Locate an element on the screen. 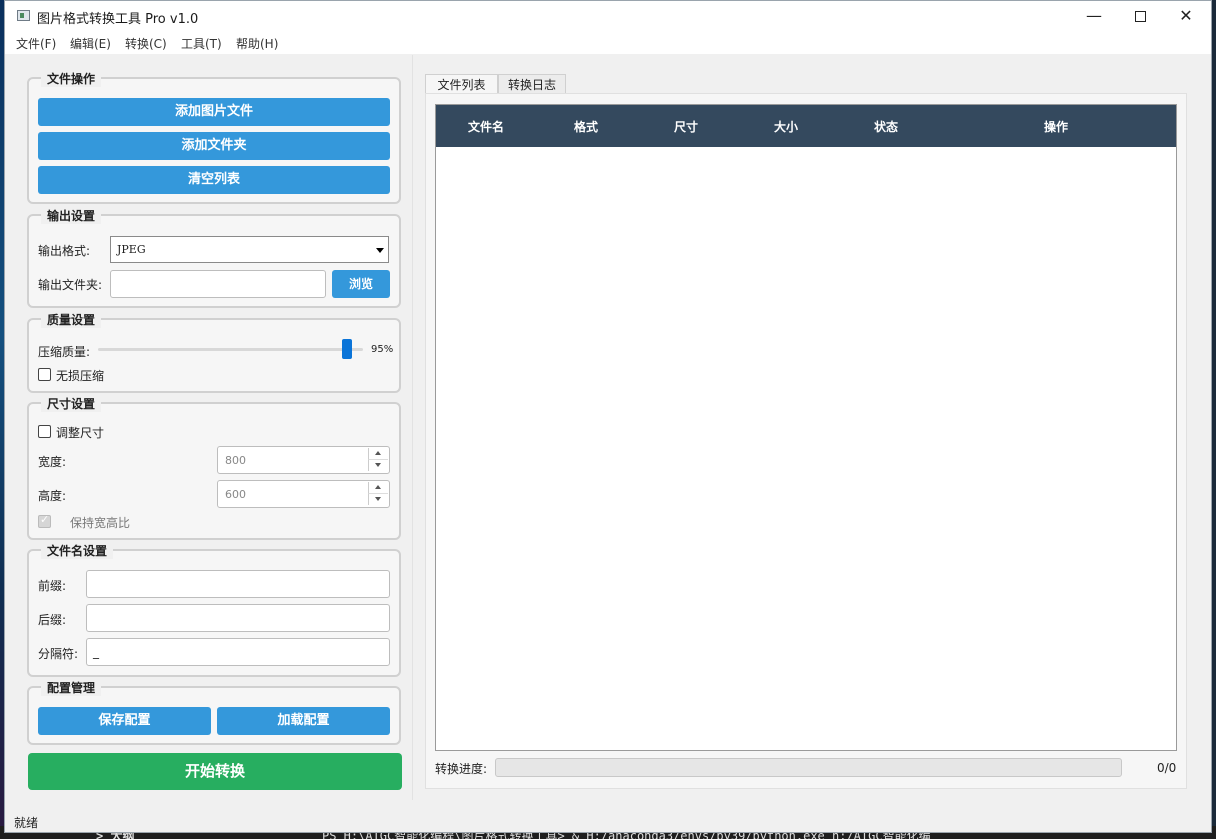 This screenshot has width=1216, height=839. output-settings-title: 输出设置 is located at coordinates (71, 215).